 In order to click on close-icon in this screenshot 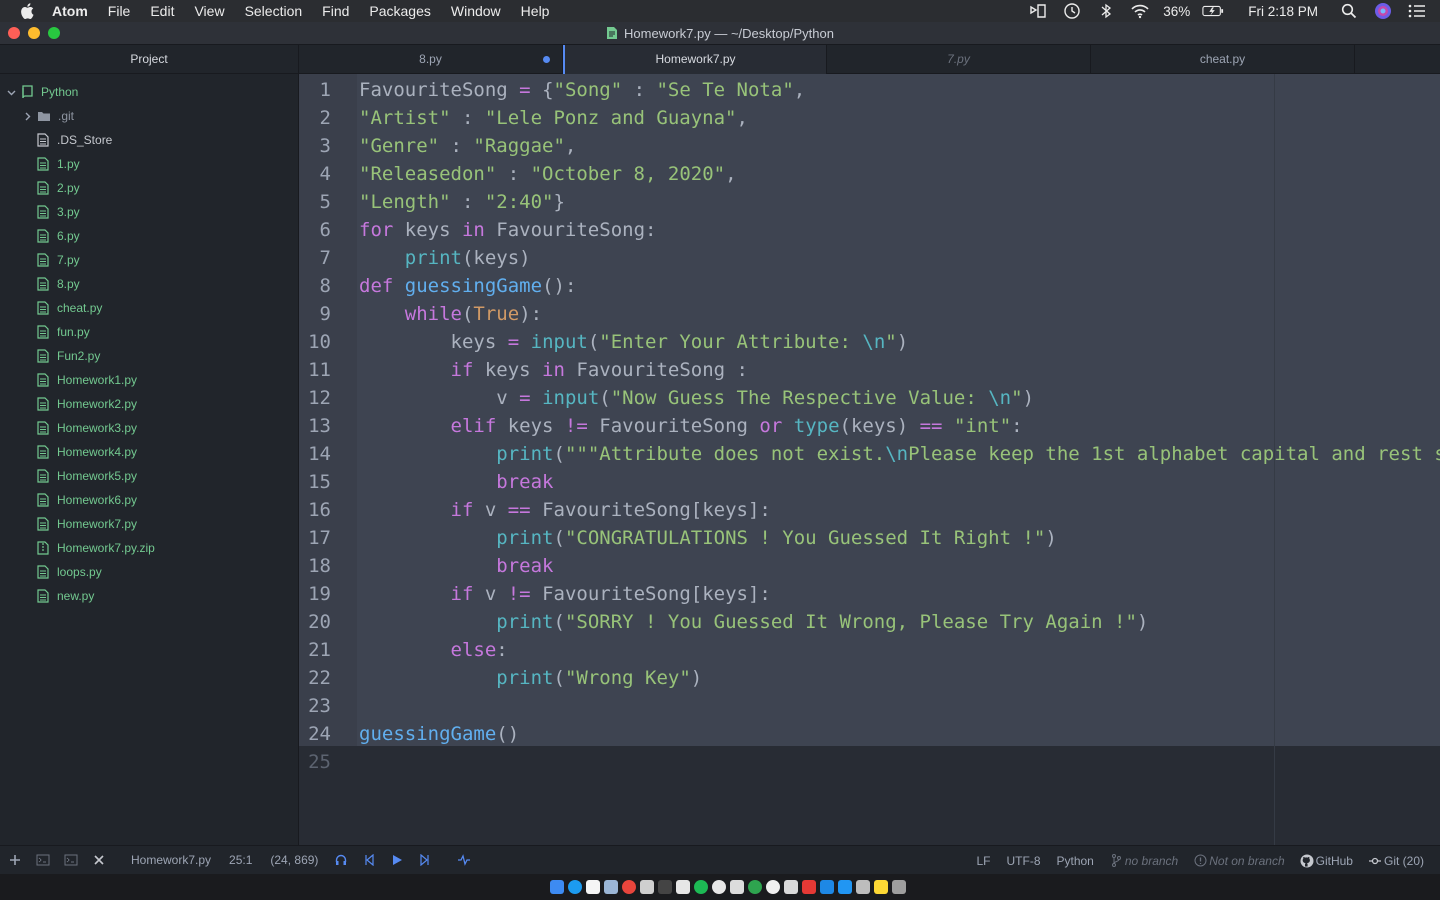, I will do `click(99, 860)`.